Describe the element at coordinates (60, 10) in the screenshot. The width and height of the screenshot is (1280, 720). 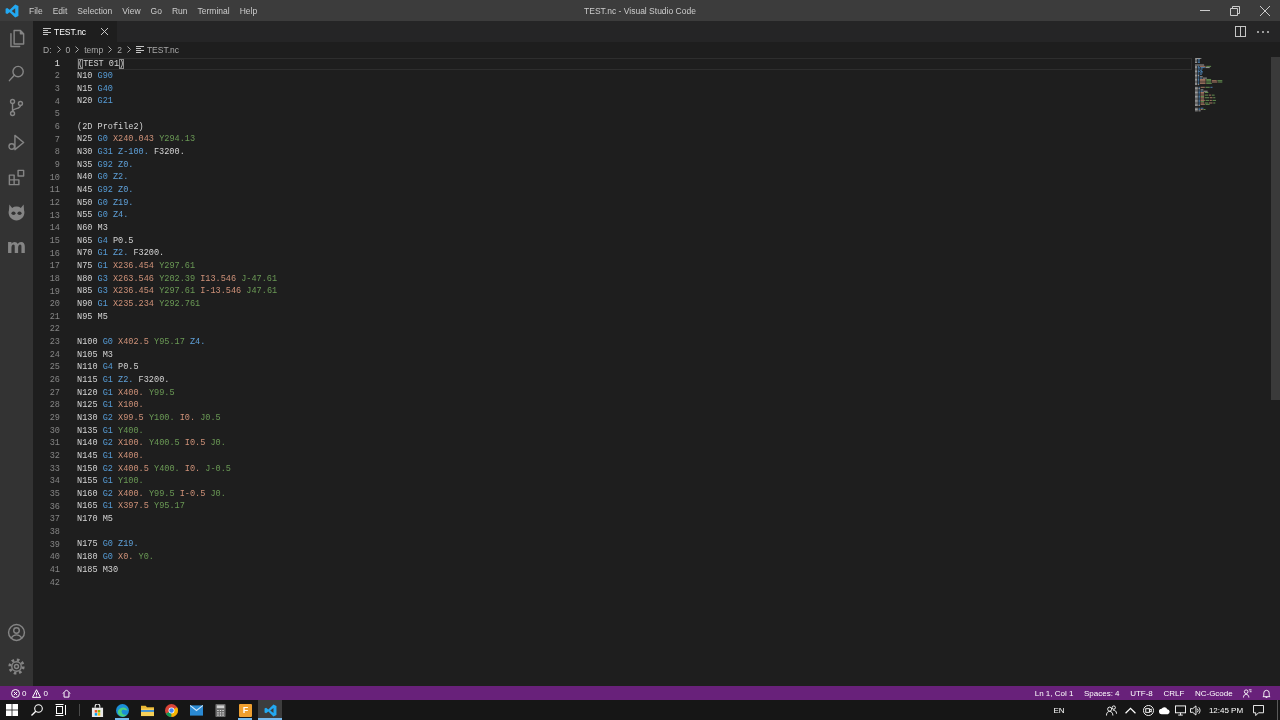
I see `menu-item: Edit` at that location.